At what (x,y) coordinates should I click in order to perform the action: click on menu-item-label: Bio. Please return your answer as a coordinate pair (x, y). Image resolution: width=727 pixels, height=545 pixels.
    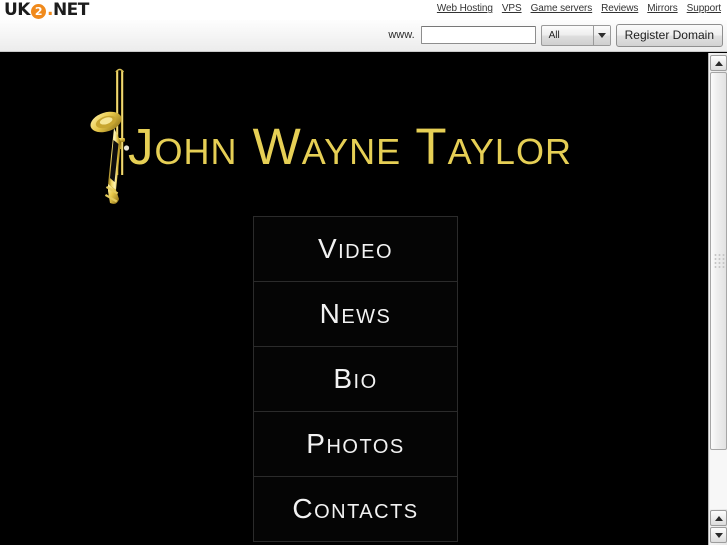
    Looking at the image, I should click on (355, 378).